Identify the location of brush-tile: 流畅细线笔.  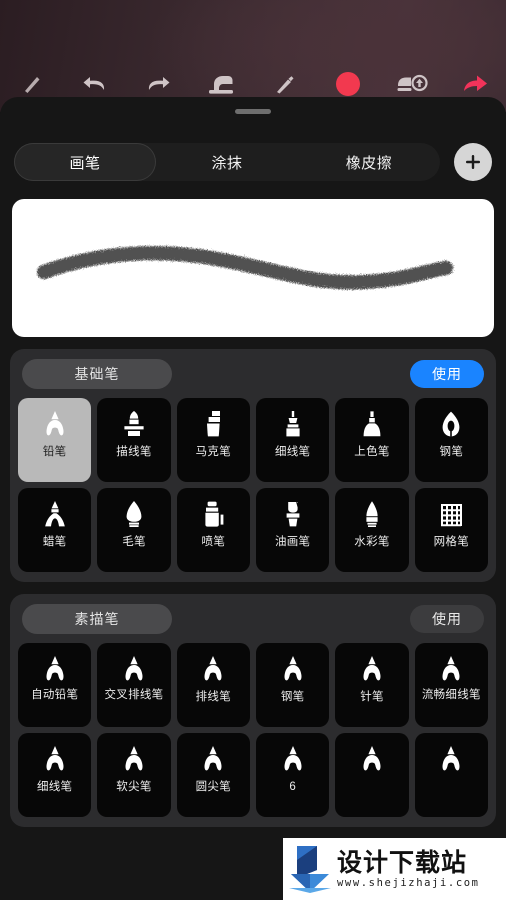
(451, 685).